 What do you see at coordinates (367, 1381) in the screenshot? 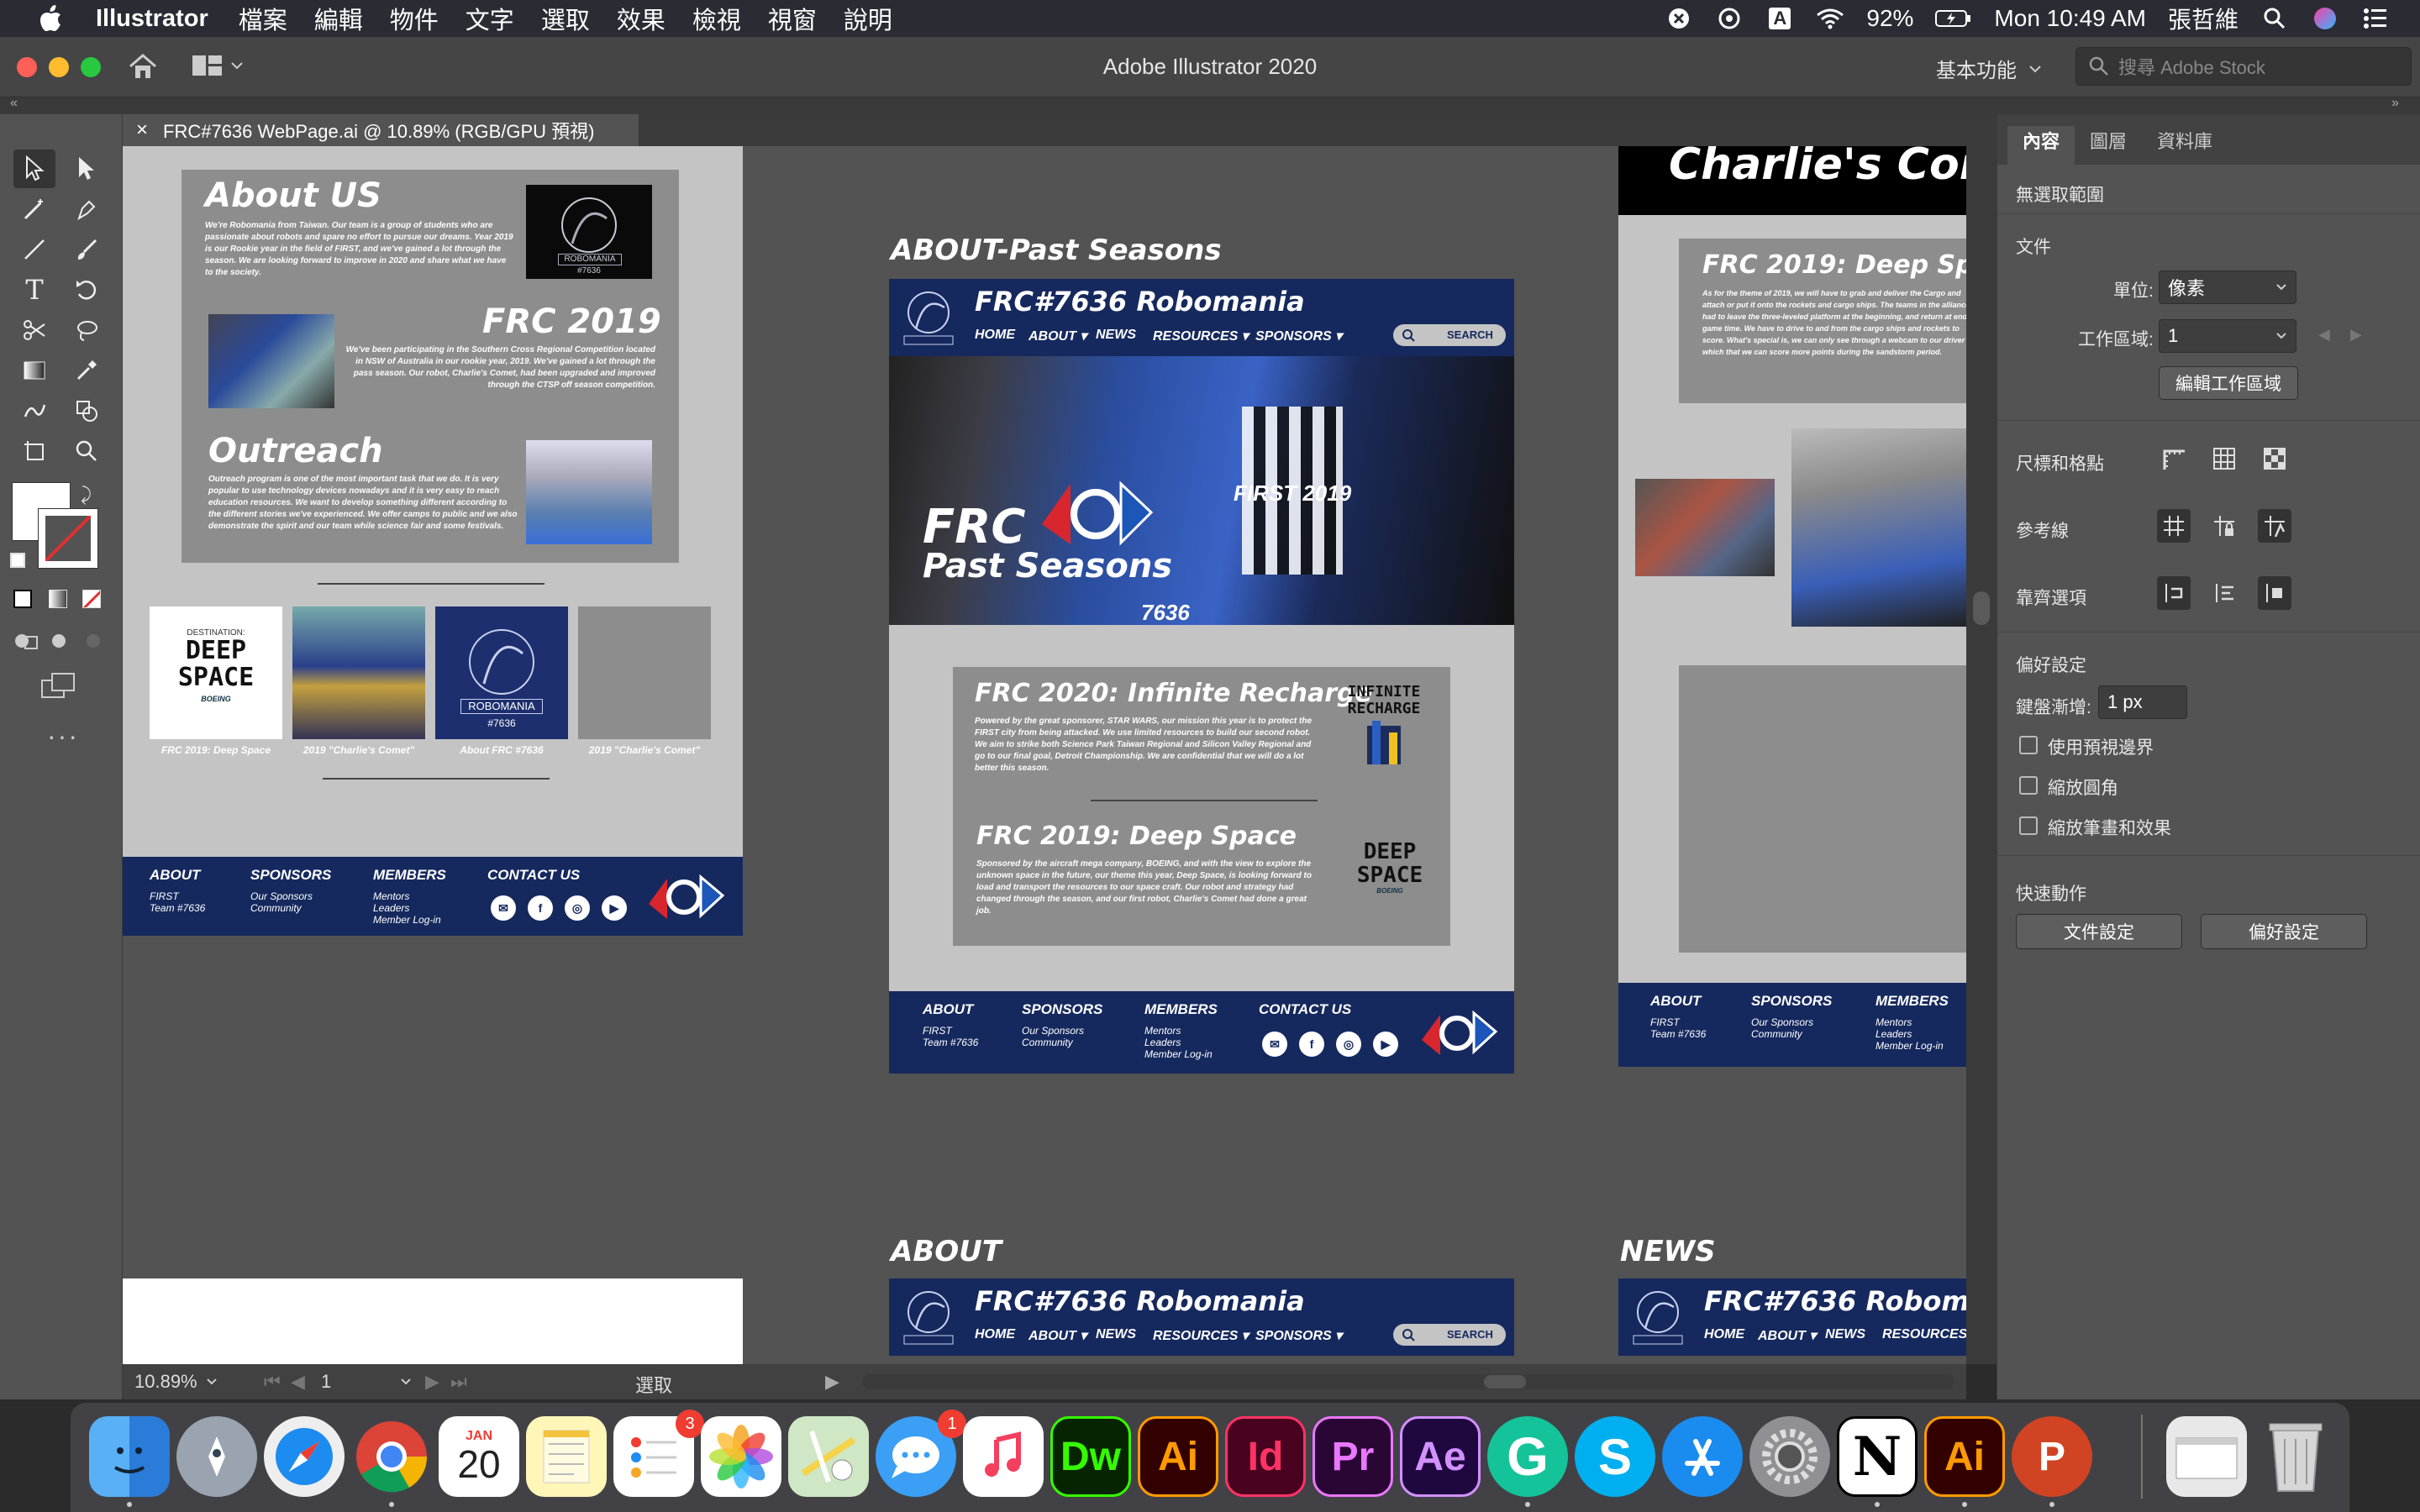
I see `artboard-navigator: 1` at bounding box center [367, 1381].